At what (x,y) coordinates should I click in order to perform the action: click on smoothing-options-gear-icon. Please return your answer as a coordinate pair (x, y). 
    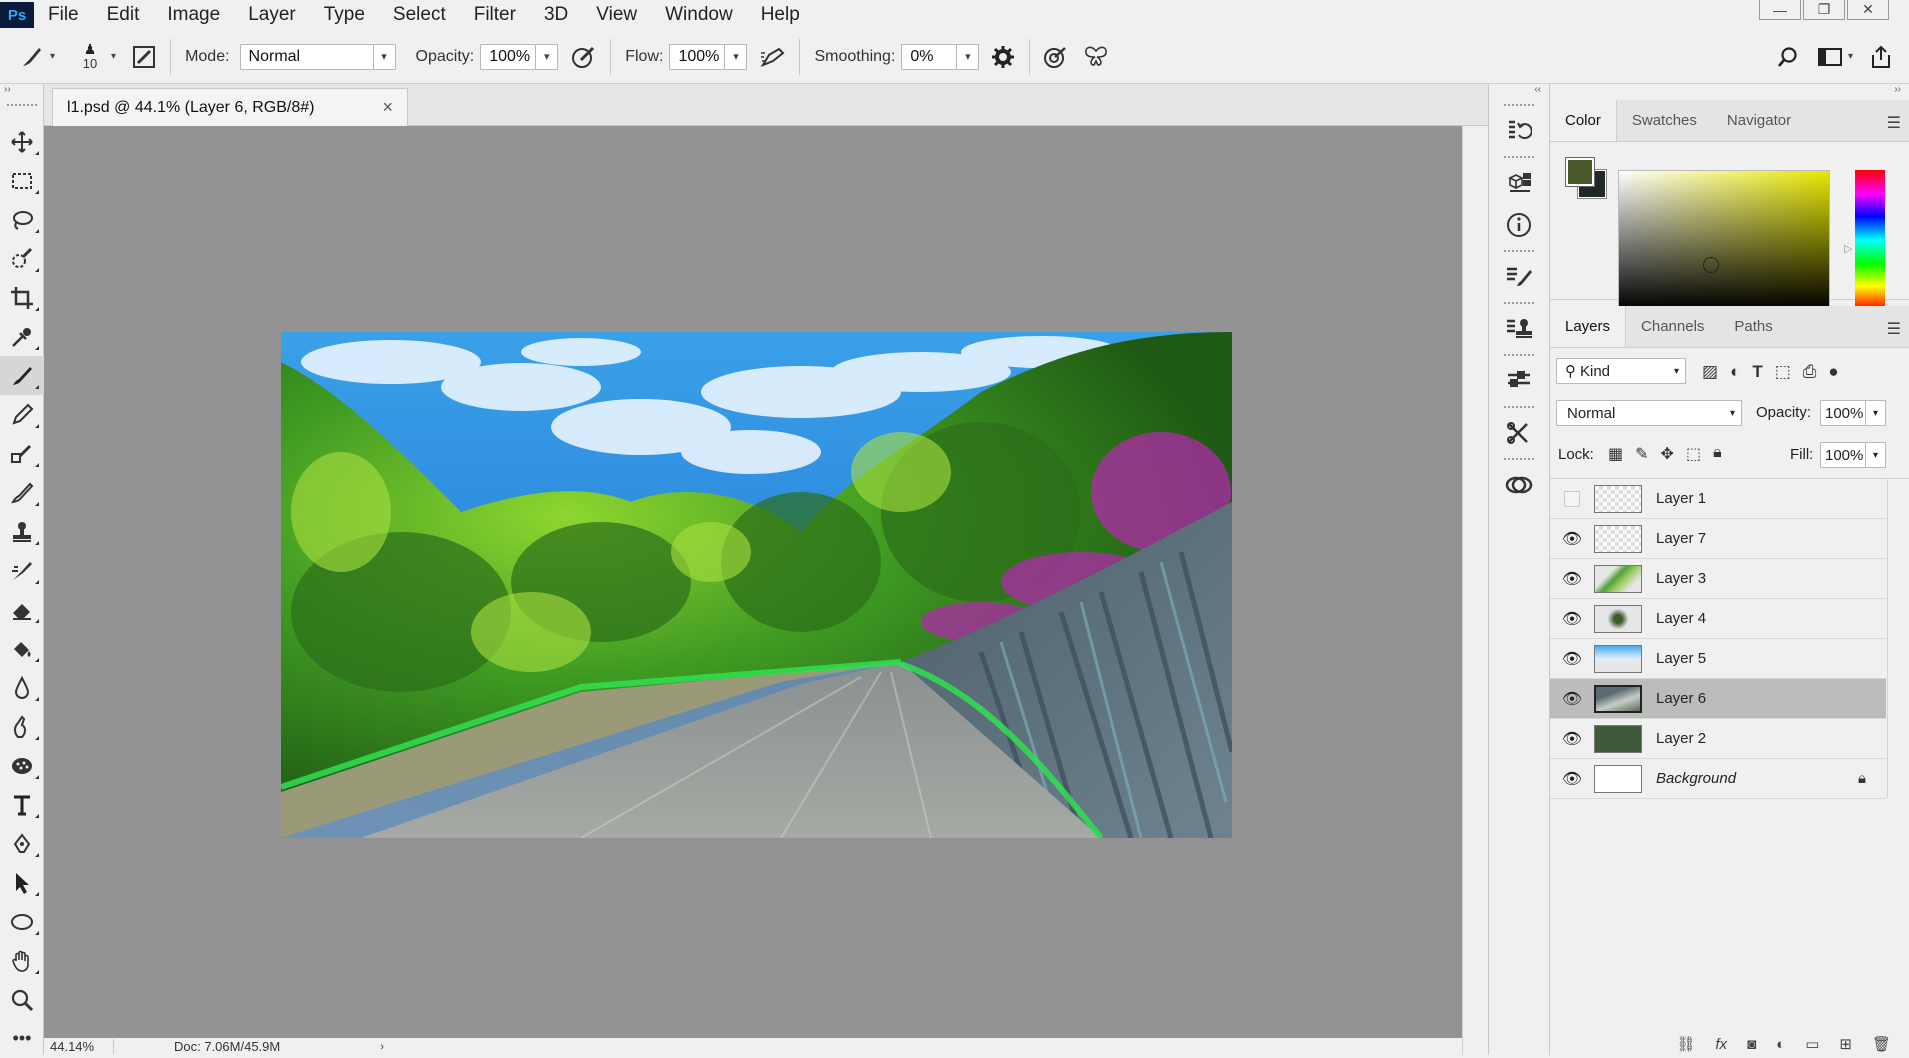
    Looking at the image, I should click on (1003, 57).